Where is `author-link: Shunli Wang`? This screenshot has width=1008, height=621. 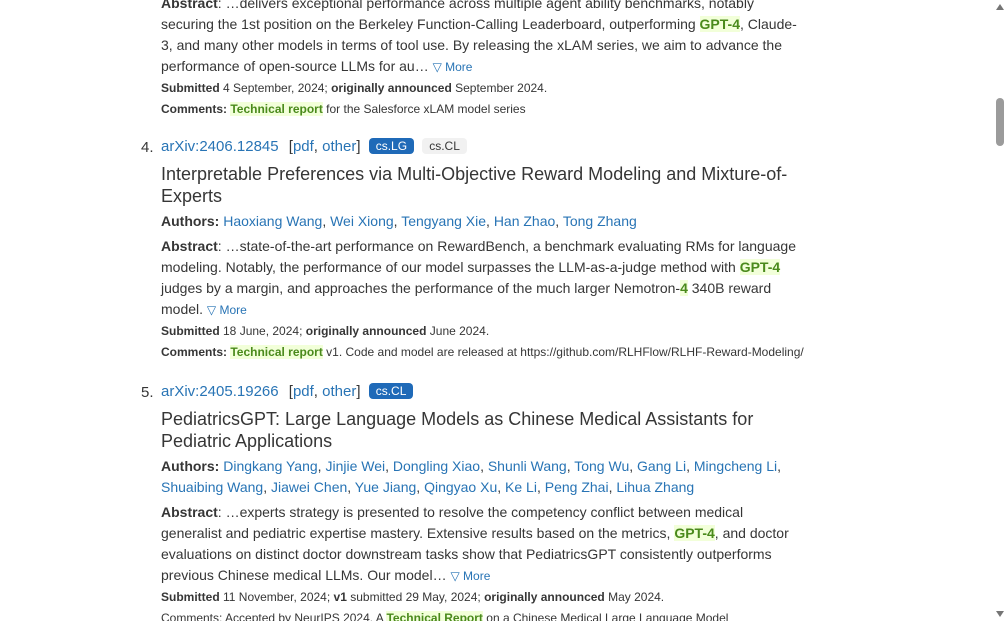 author-link: Shunli Wang is located at coordinates (527, 466).